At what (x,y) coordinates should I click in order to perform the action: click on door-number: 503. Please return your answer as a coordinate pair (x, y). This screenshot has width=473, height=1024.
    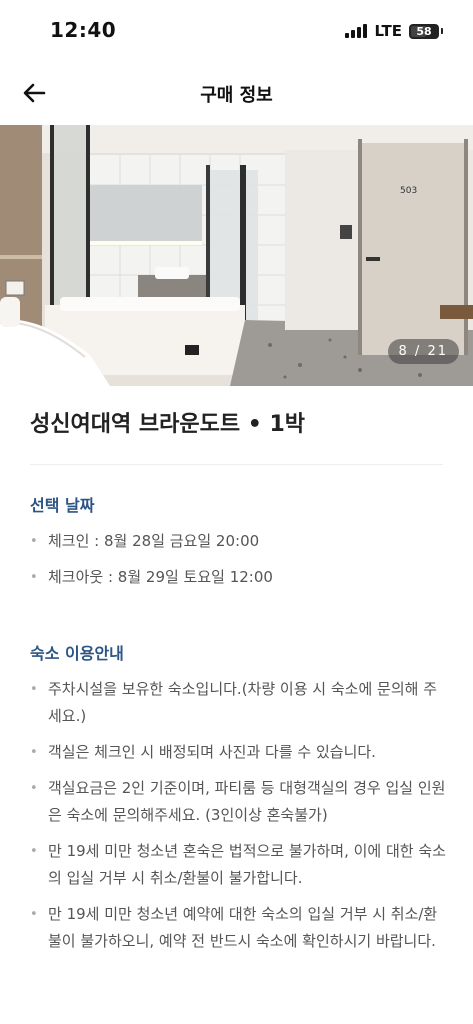
    Looking at the image, I should click on (408, 191).